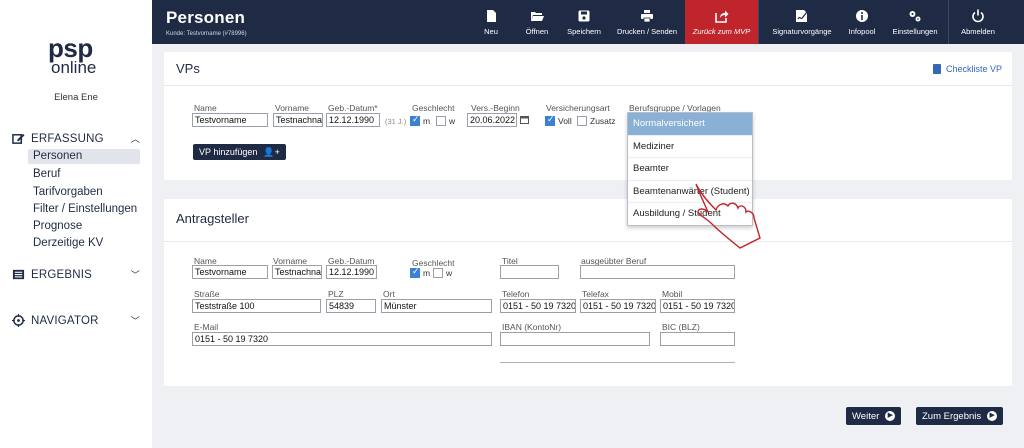  I want to click on vp-zusatz-label: Zusatz, so click(603, 121).